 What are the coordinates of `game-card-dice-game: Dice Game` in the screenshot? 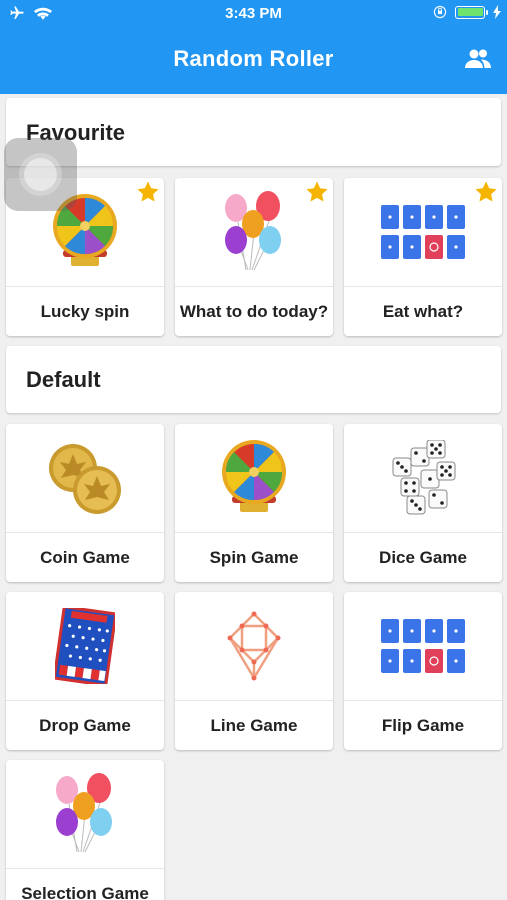 It's located at (423, 503).